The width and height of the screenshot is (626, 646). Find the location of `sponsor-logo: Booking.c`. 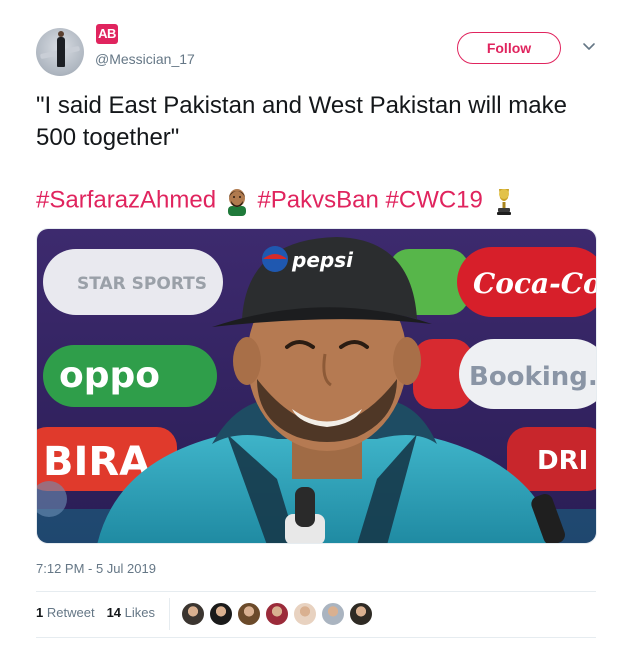

sponsor-logo: Booking.c is located at coordinates (533, 377).